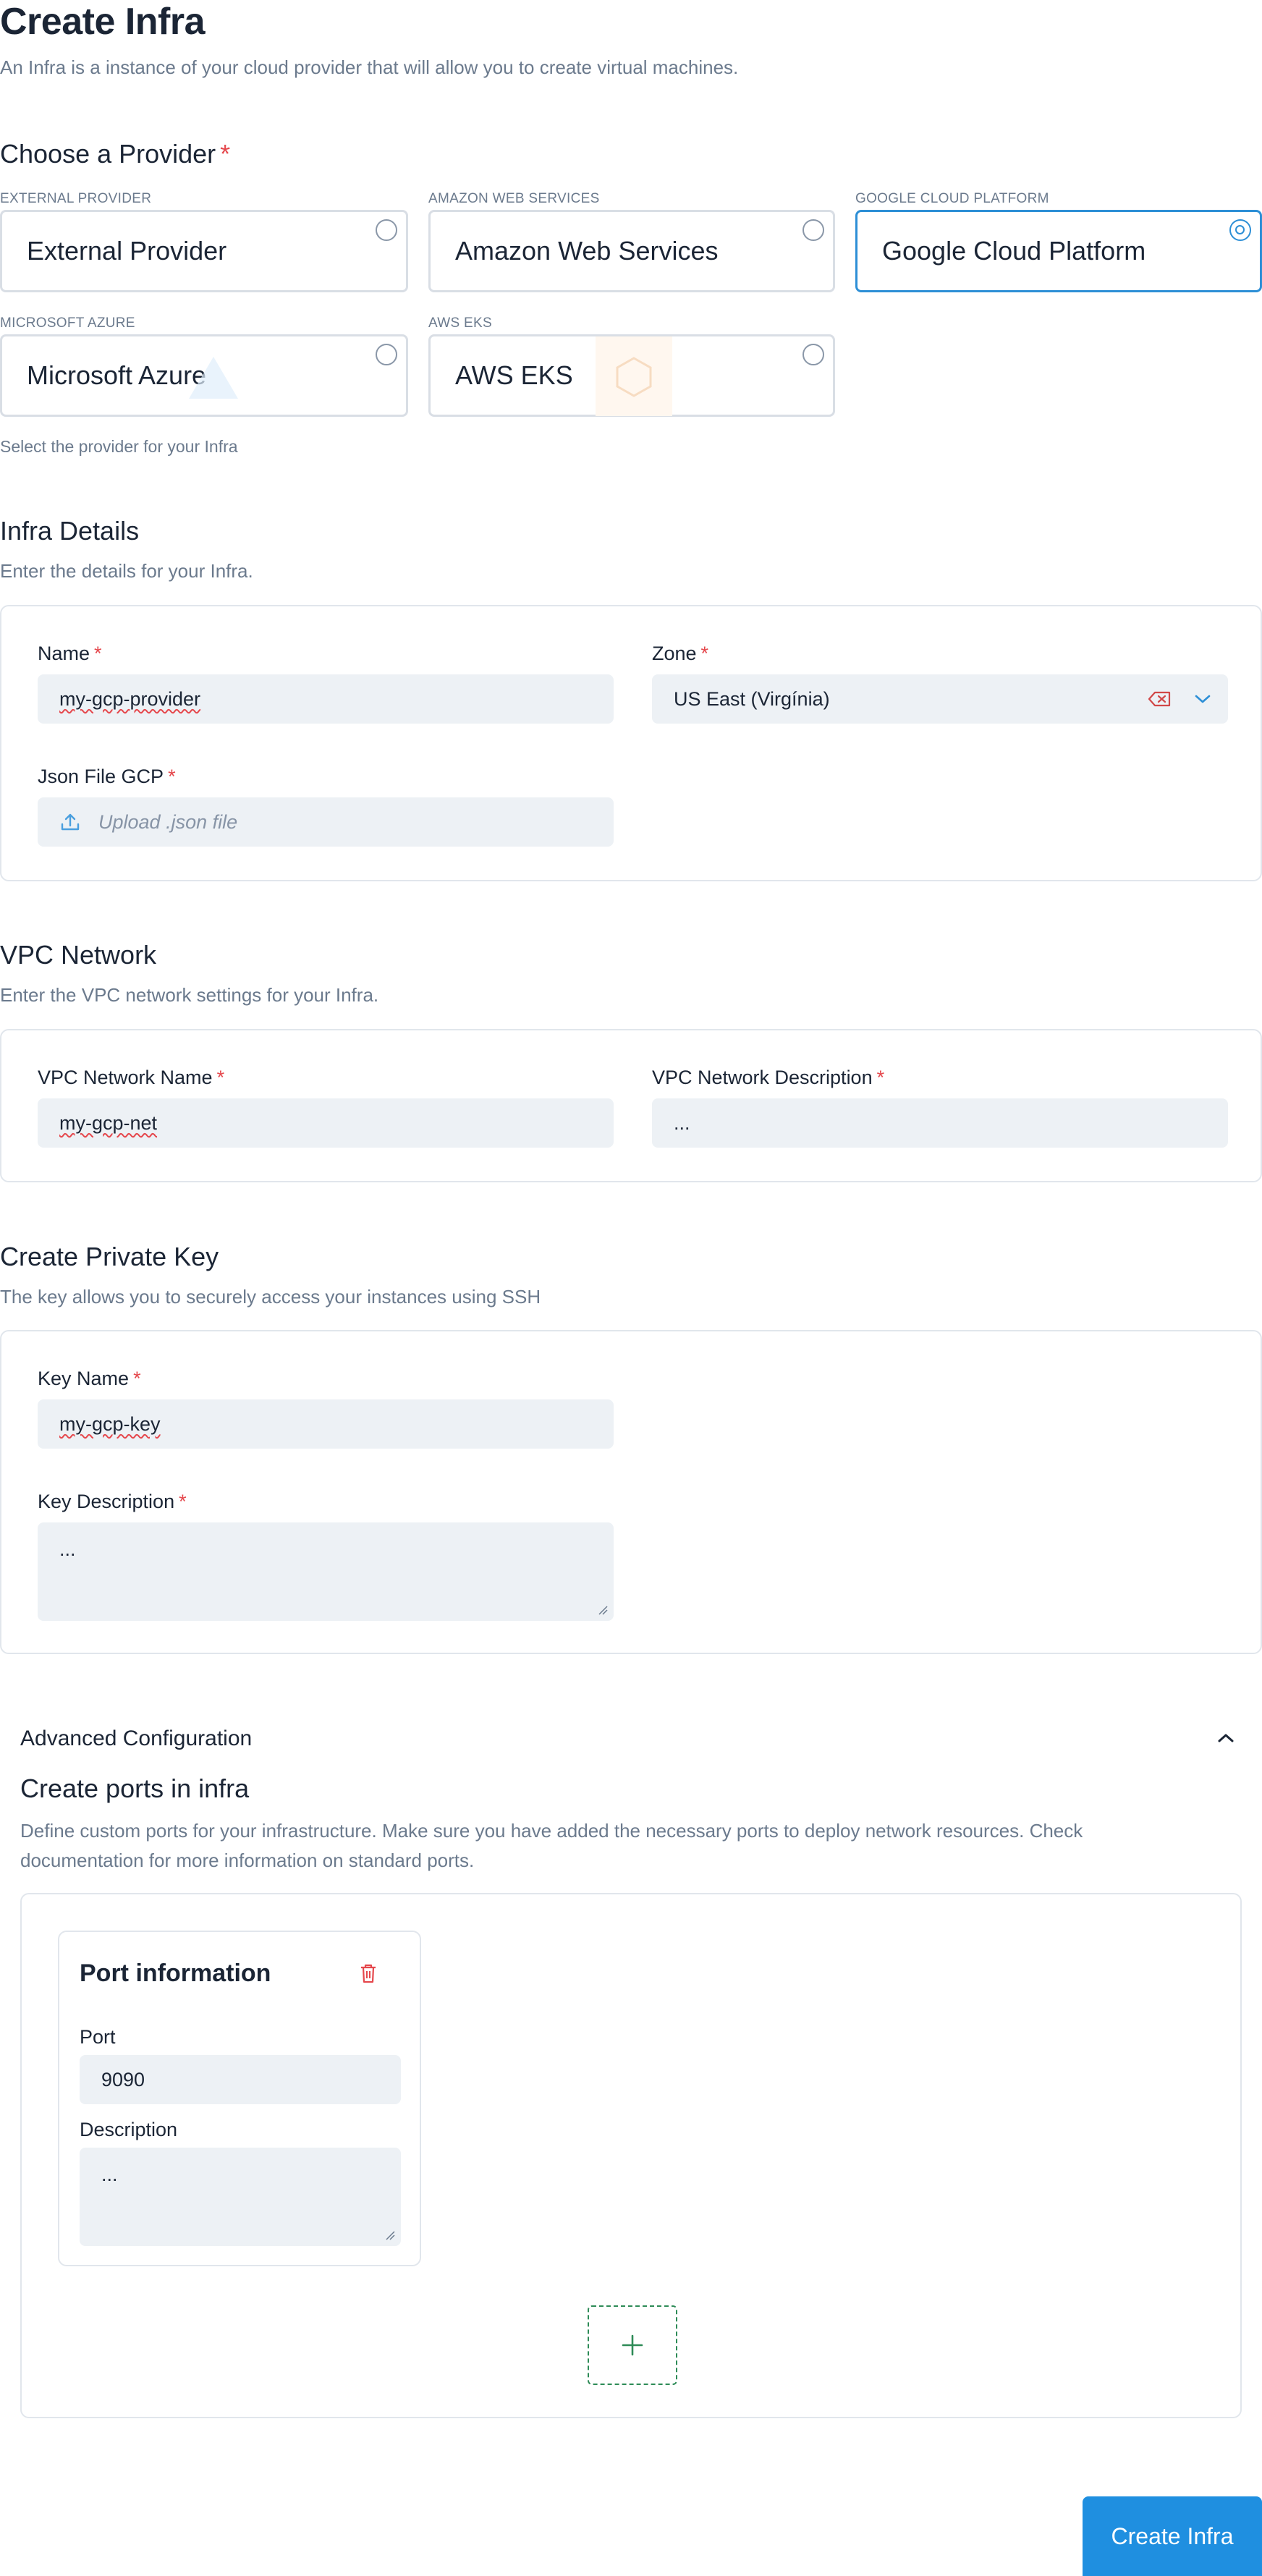  I want to click on json-file-upload: Upload .json file, so click(326, 822).